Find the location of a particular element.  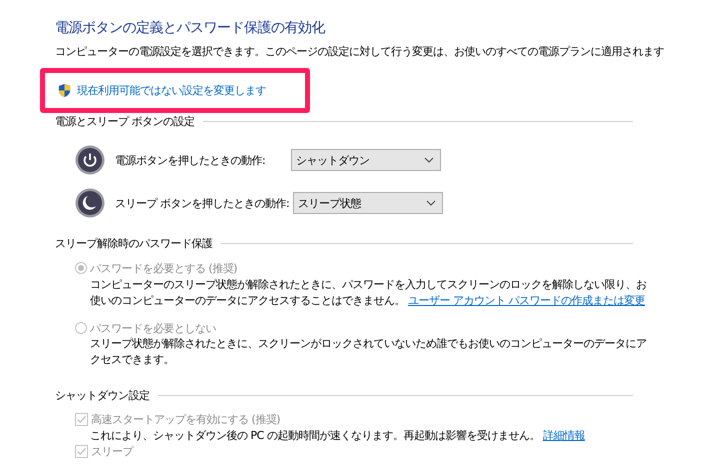

option-description: これにより、シャットダウン後の PC の起動時間が速くなります。再起動は影響を受けません。 詳細情報 is located at coordinates (338, 436).